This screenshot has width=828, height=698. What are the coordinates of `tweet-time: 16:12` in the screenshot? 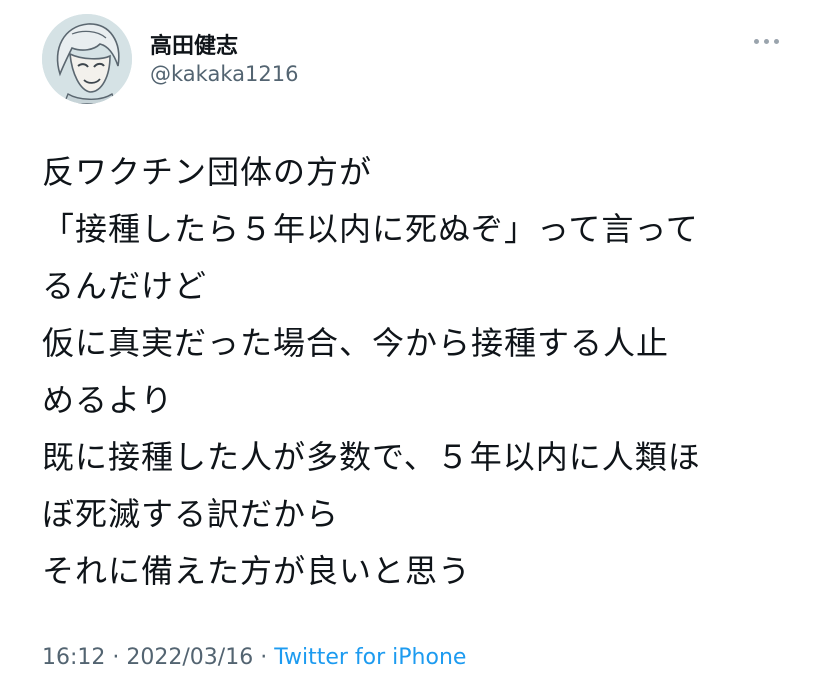 It's located at (73, 657).